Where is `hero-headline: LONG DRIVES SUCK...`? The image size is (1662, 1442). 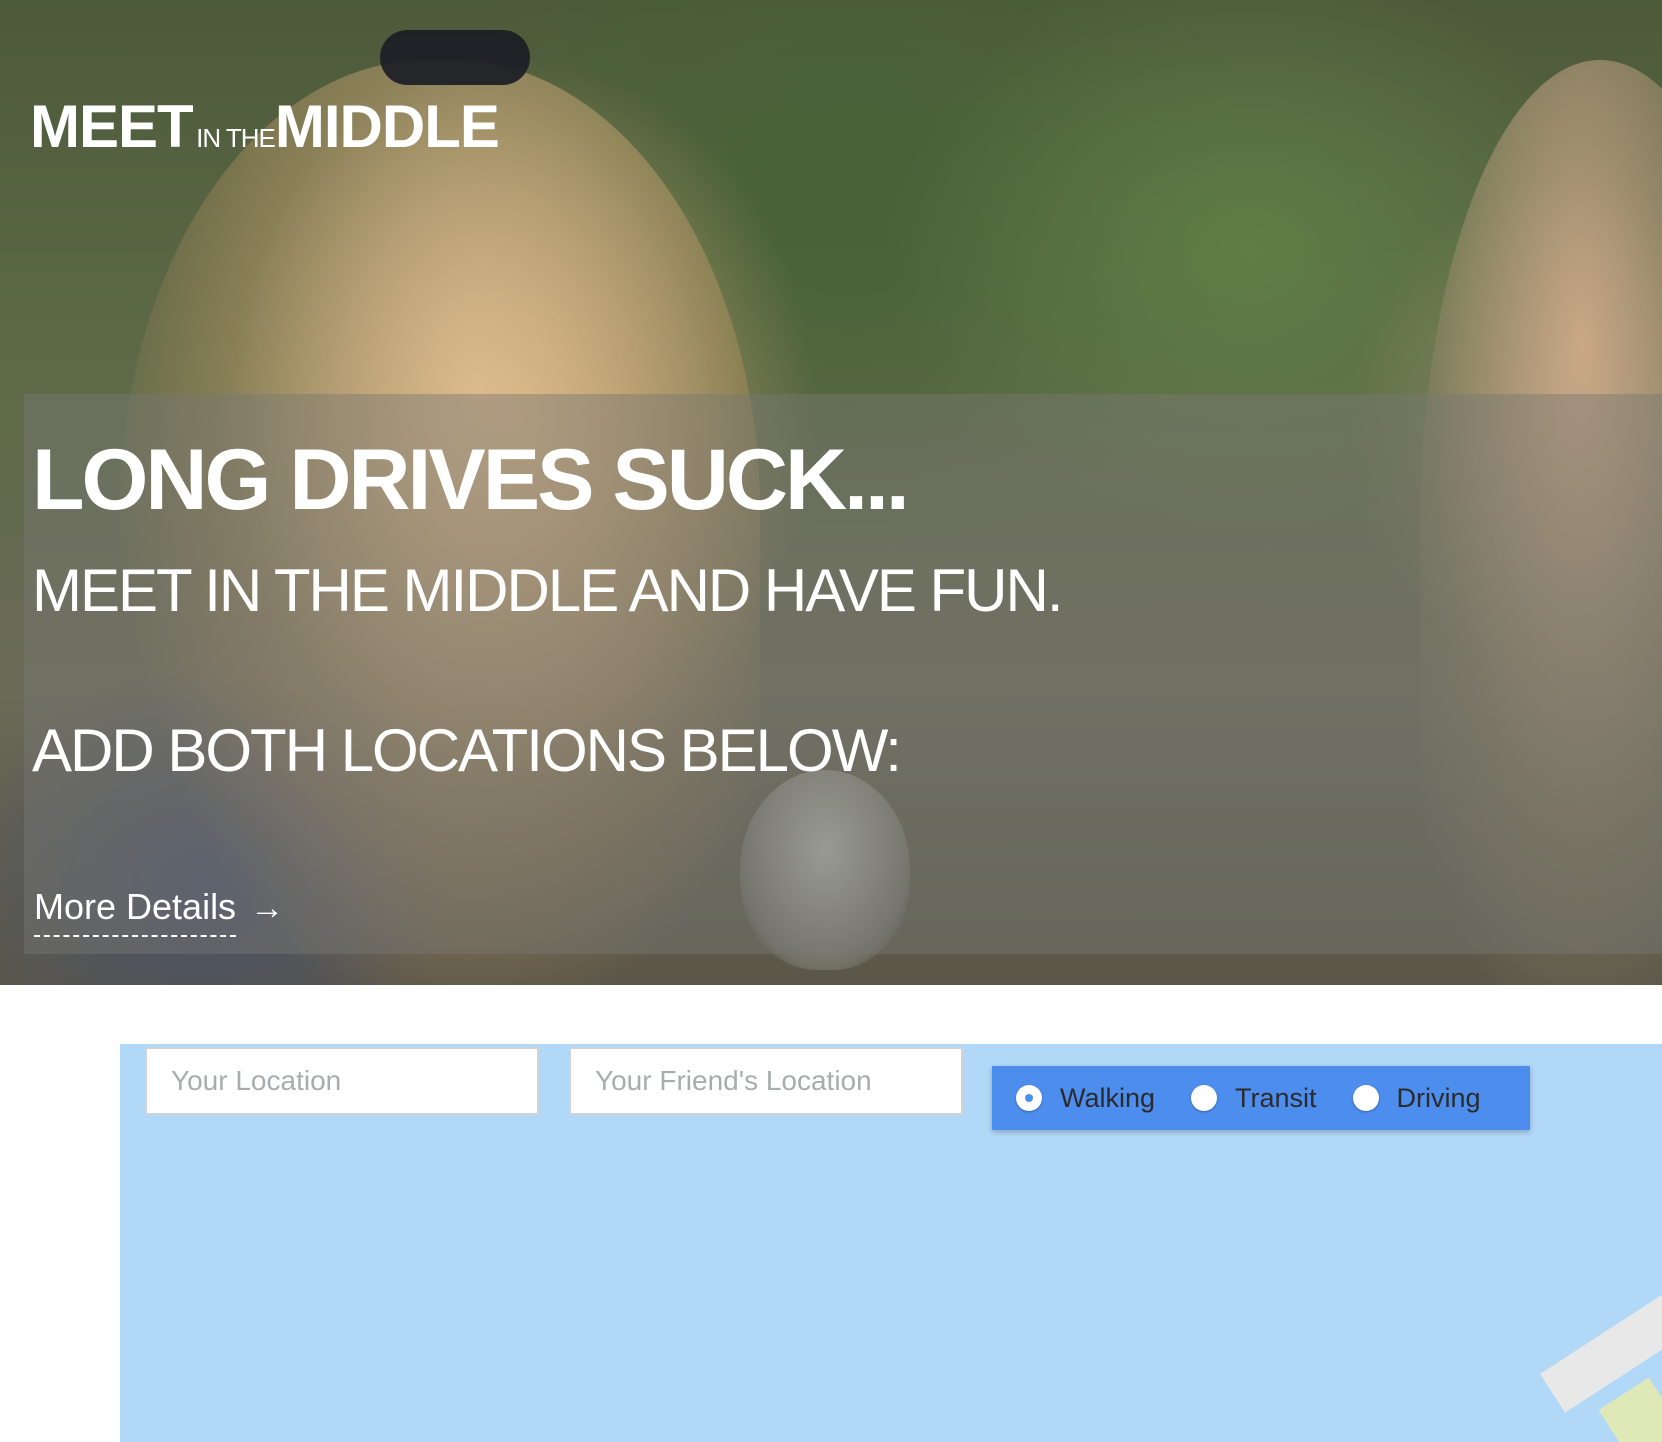
hero-headline: LONG DRIVES SUCK... is located at coordinates (471, 480).